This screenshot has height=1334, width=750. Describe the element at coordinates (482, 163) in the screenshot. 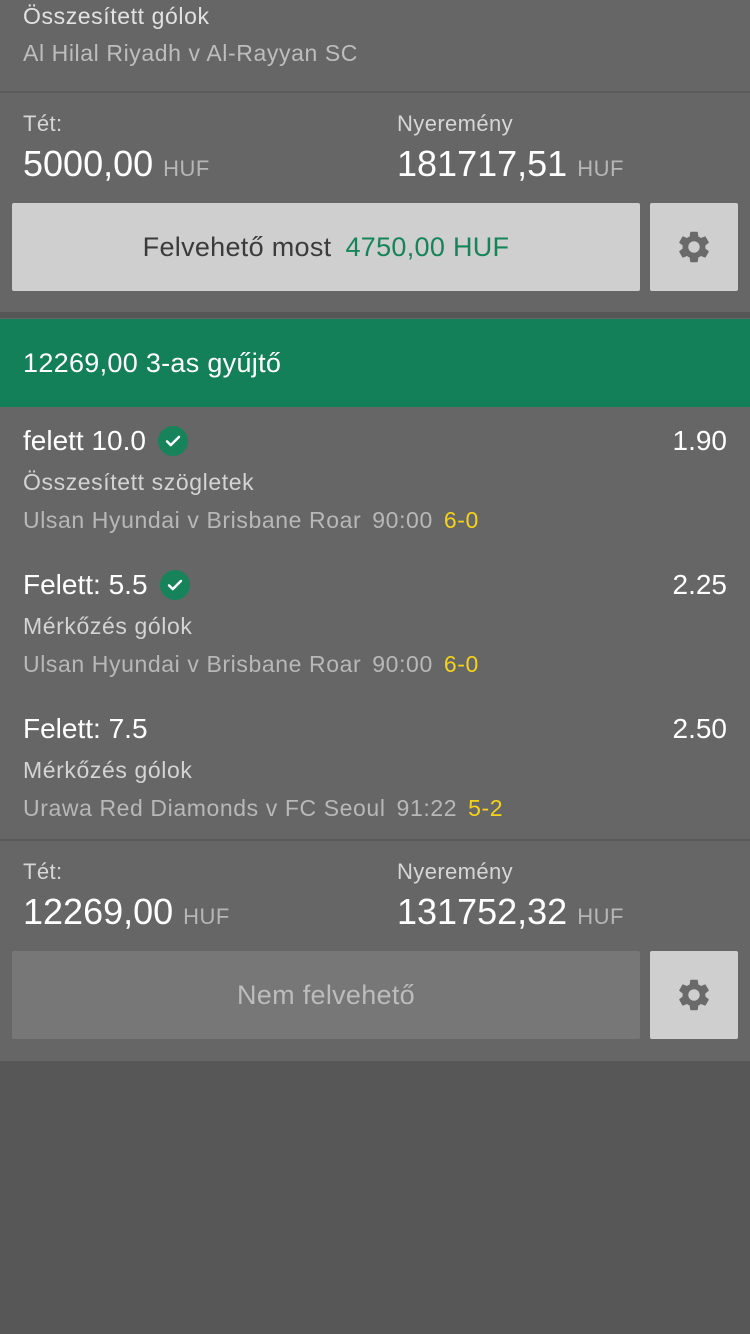

I see `winnings-value: 181717,51` at that location.